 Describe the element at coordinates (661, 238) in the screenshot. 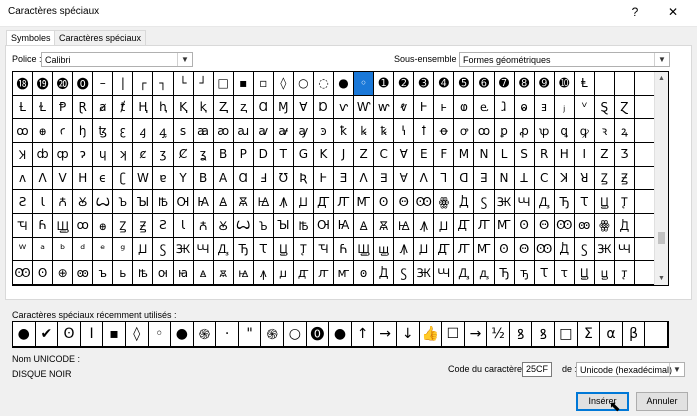

I see `scroll-thumb` at that location.